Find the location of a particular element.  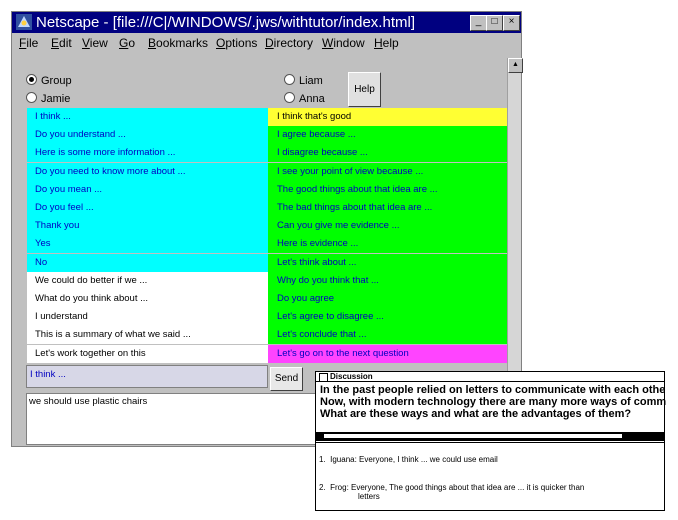

close-button: × is located at coordinates (511, 23).